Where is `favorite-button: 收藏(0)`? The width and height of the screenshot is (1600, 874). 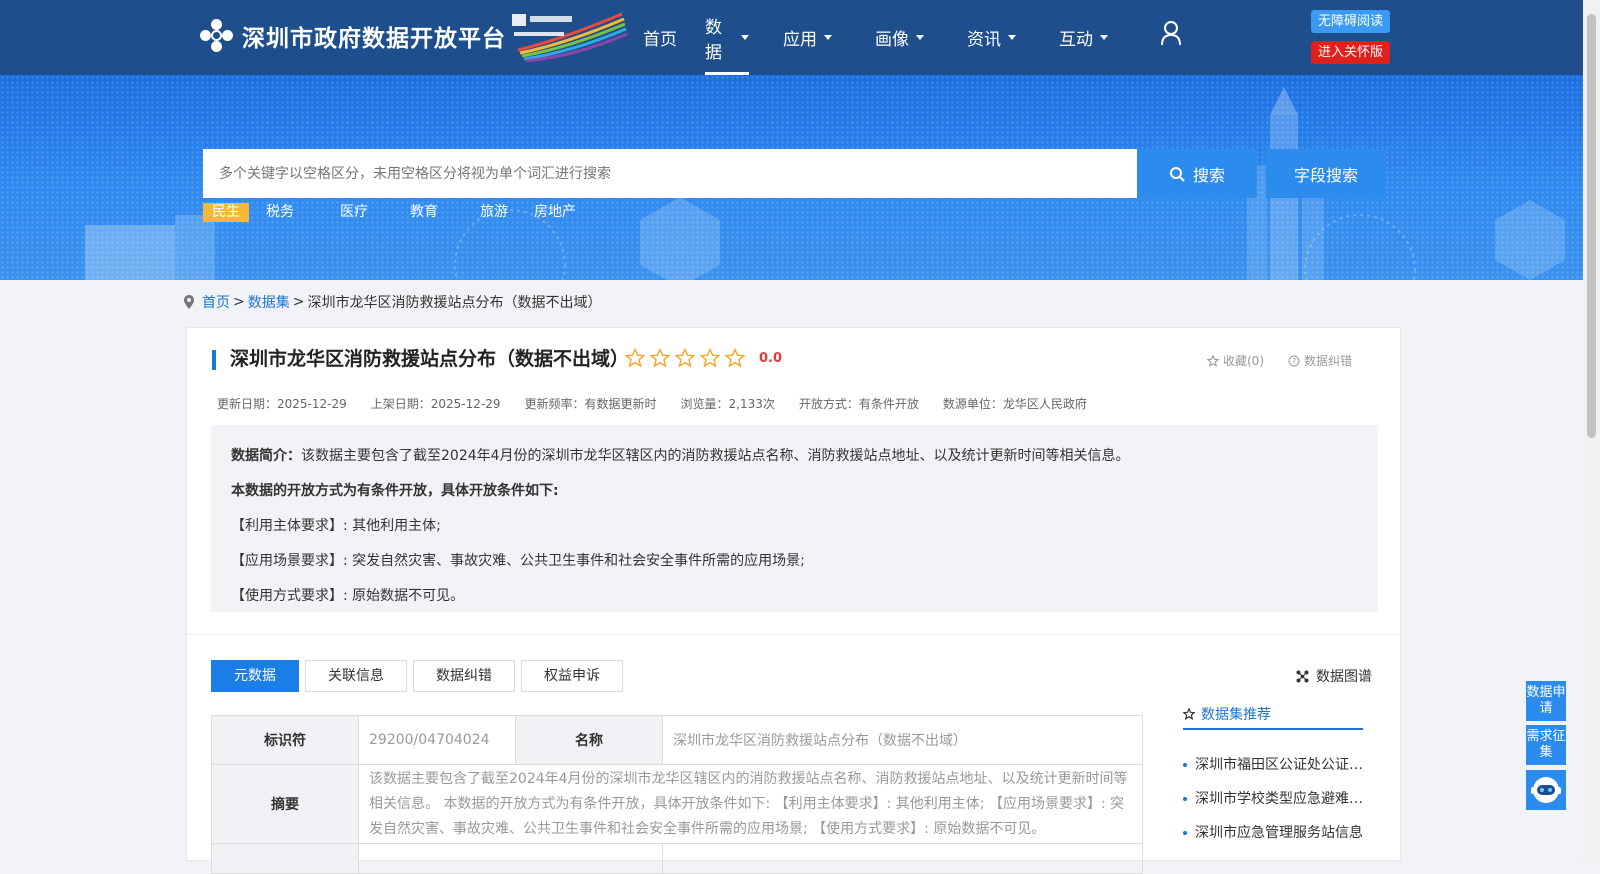 favorite-button: 收藏(0) is located at coordinates (1235, 360).